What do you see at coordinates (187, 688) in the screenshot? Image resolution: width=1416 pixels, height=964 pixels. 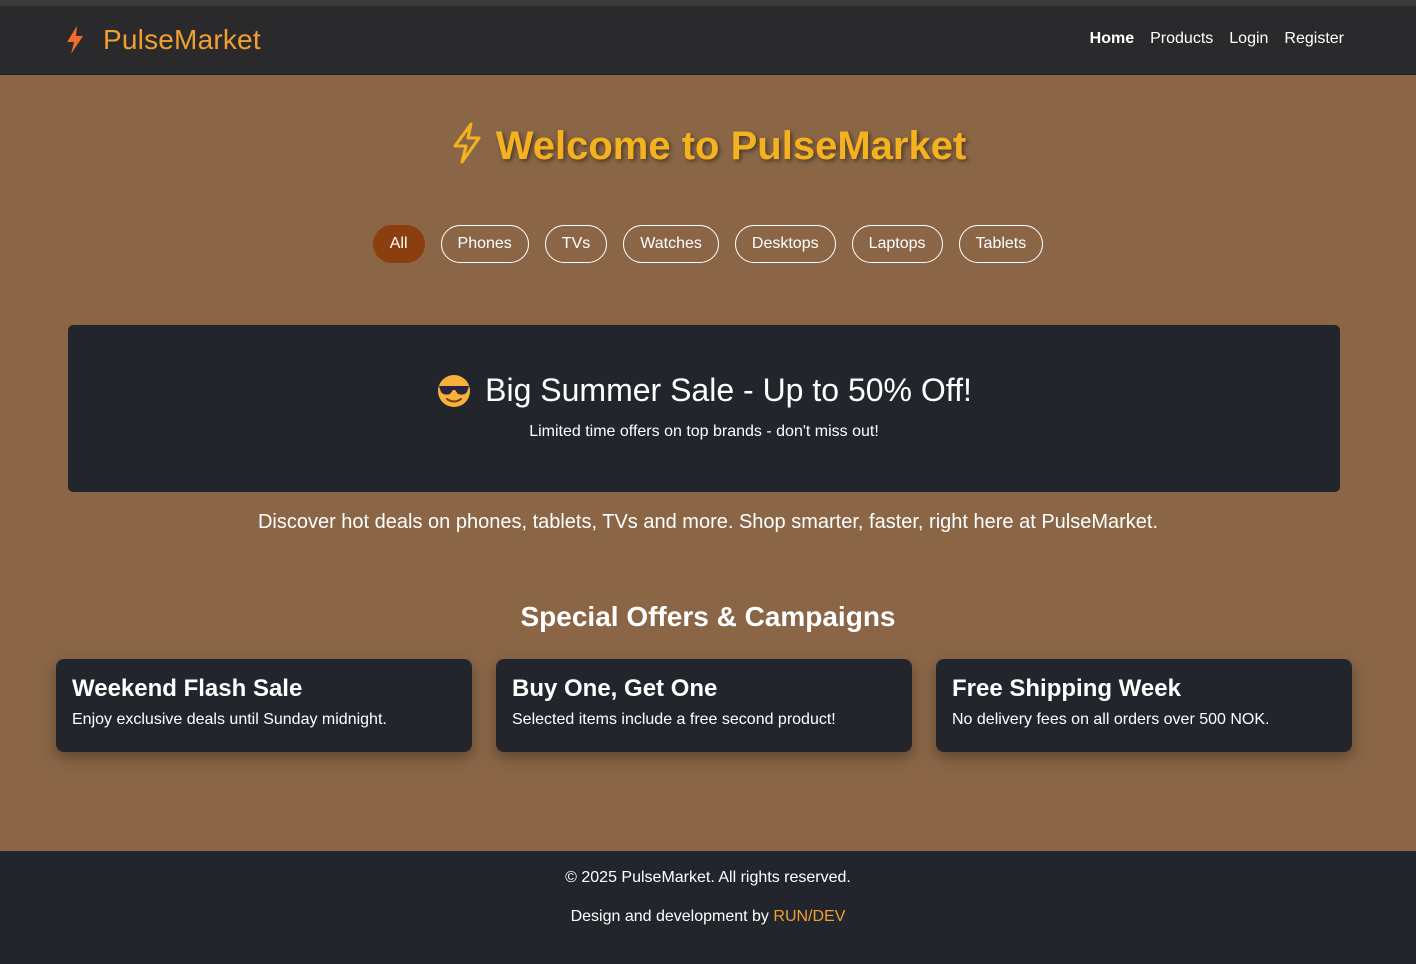 I see `offer-title: Weekend Flash Sale` at bounding box center [187, 688].